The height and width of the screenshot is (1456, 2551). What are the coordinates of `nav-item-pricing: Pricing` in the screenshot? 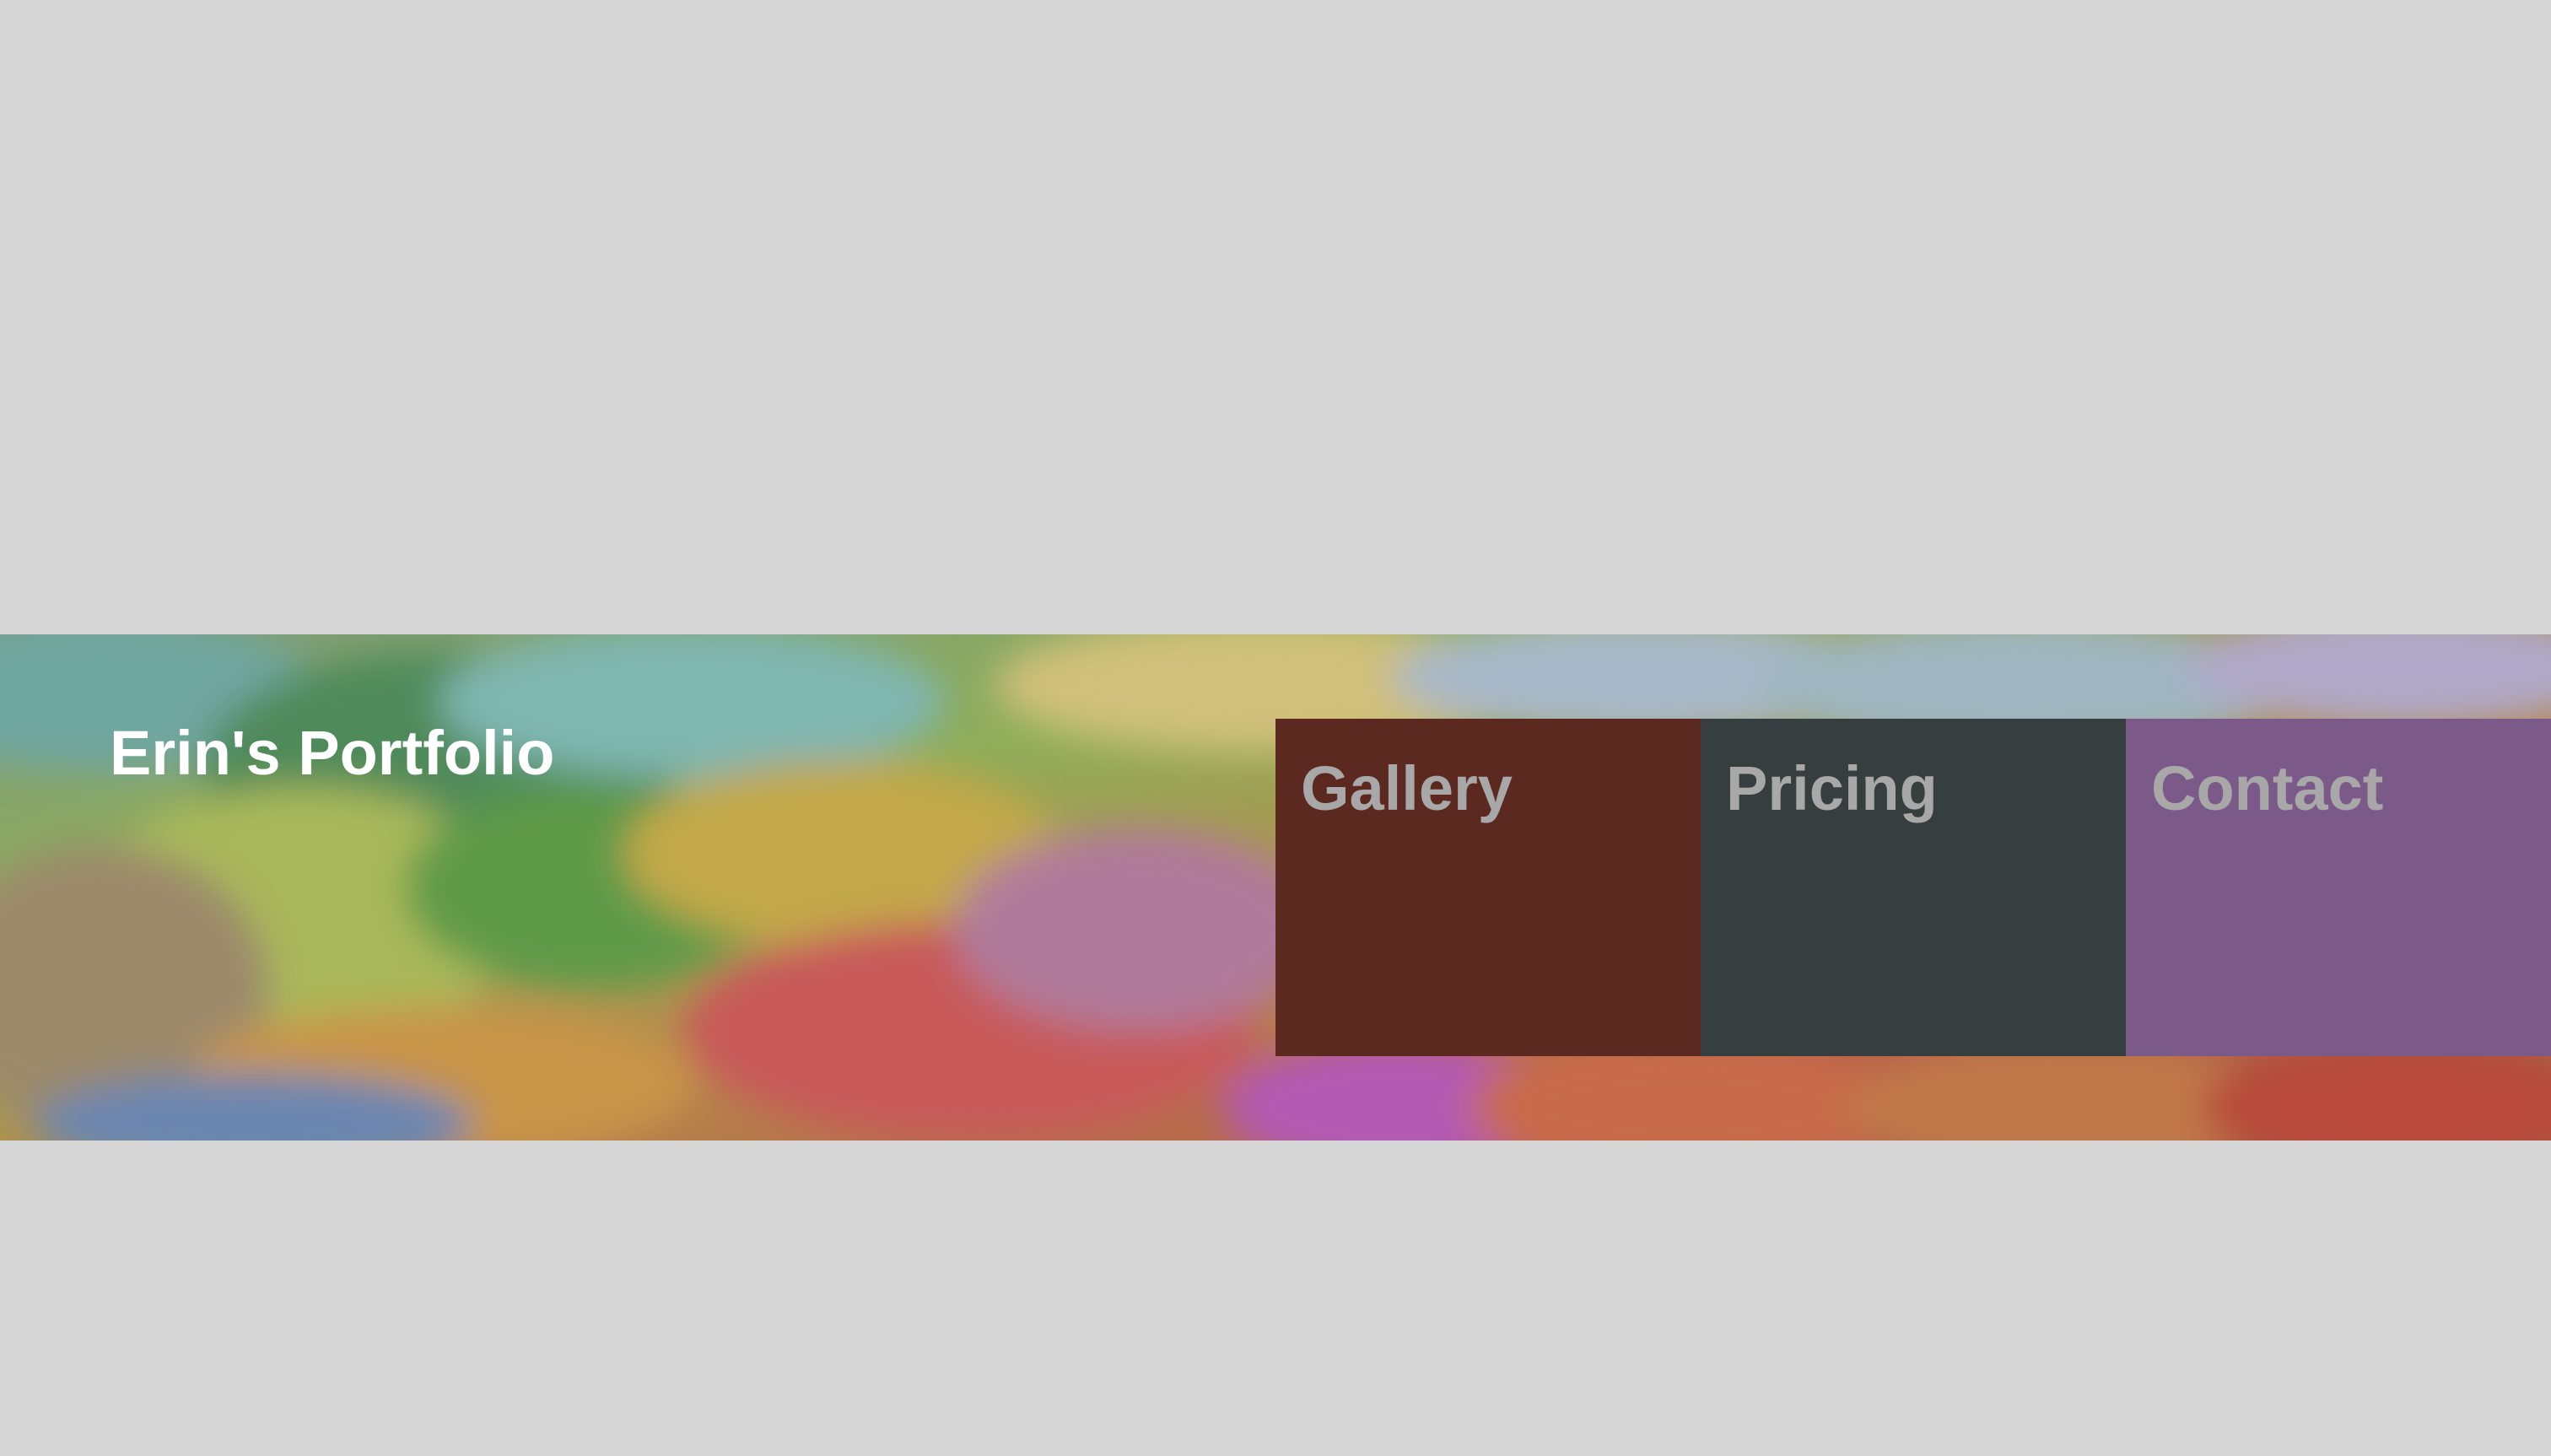 It's located at (1913, 887).